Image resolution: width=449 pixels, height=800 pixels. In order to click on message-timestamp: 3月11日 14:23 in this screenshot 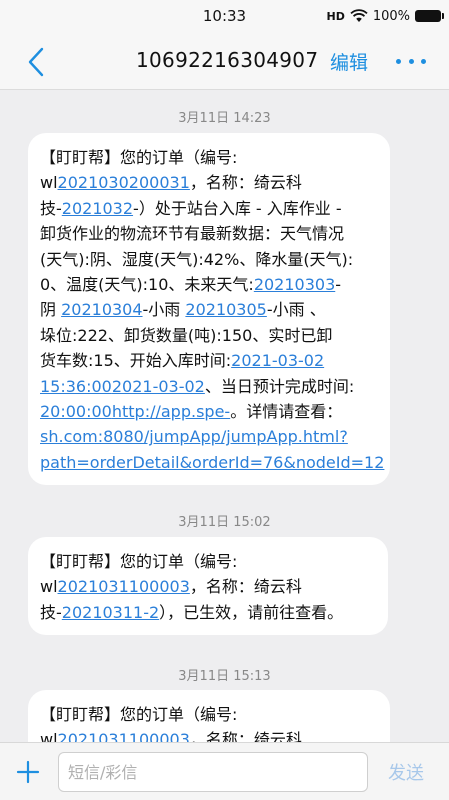, I will do `click(224, 118)`.